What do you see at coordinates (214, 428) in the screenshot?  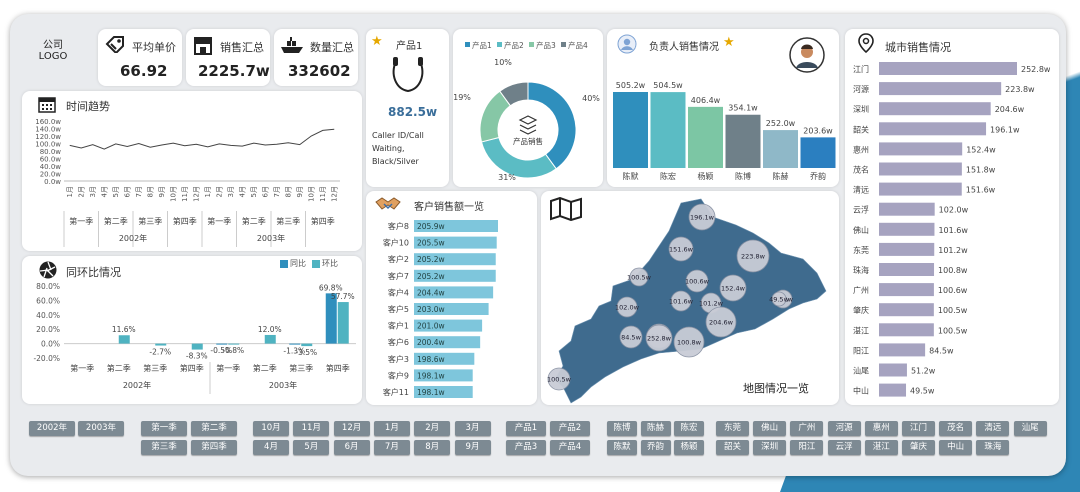 I see `slicer-quarter: 第二季` at bounding box center [214, 428].